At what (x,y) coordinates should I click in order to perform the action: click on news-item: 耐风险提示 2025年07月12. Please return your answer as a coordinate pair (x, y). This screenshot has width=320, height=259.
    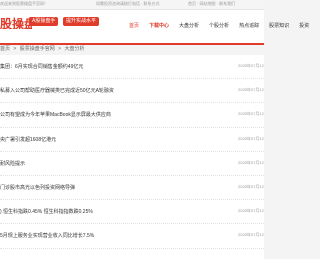
    Looking at the image, I should click on (132, 164).